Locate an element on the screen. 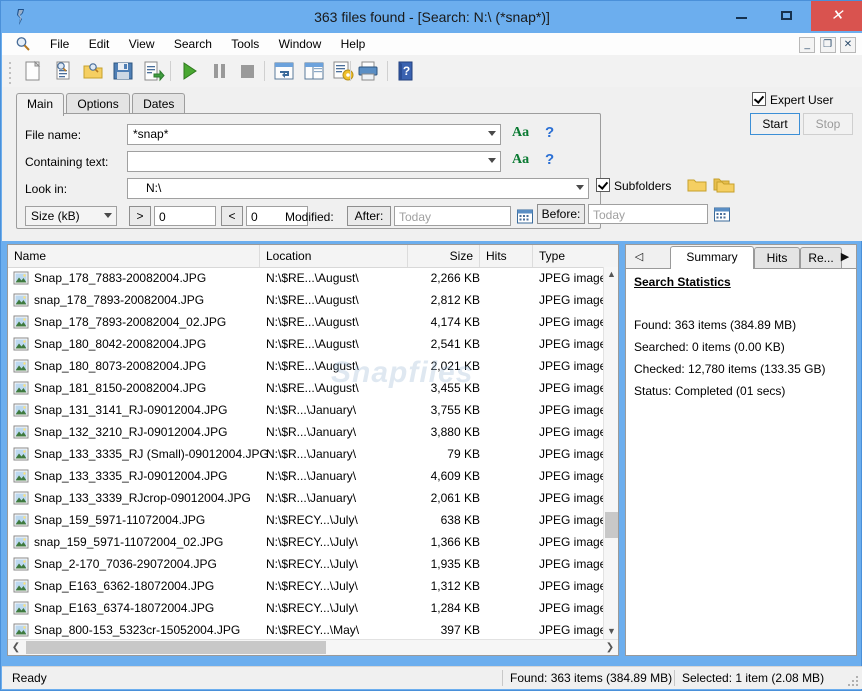  tab-main: Main is located at coordinates (40, 104).